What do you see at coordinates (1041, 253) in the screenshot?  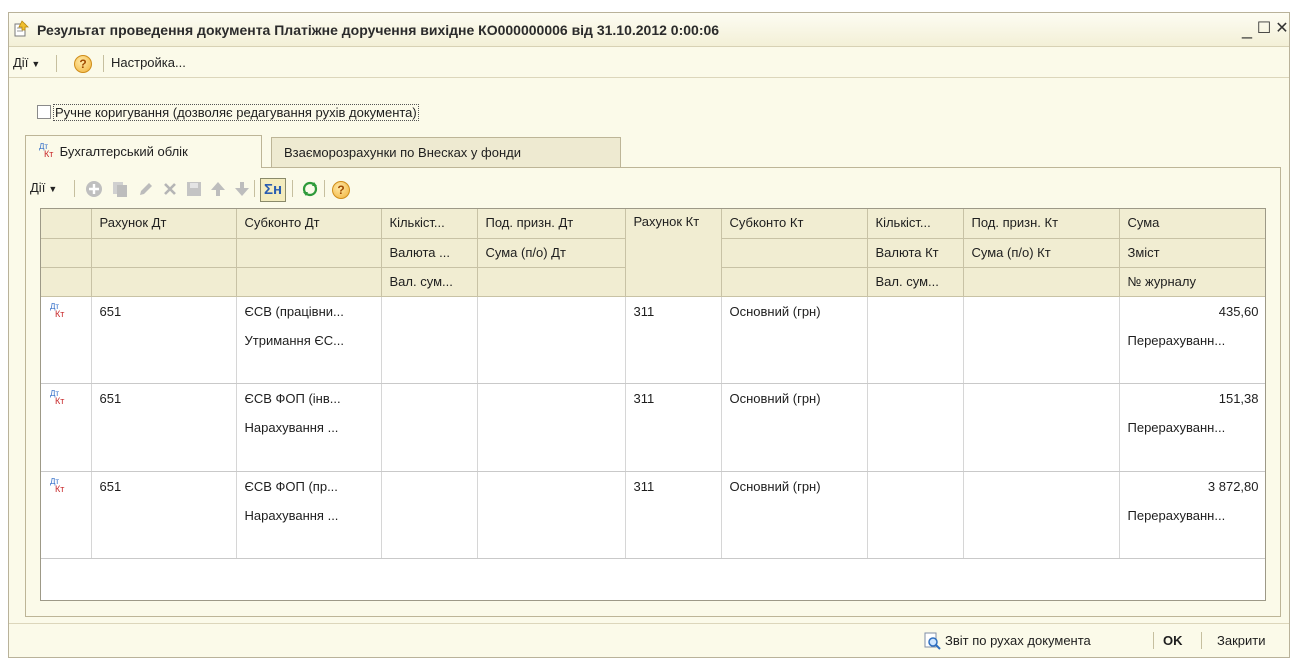 I see `col-tax-amount-kt-header: Сума (п/о) Кт` at bounding box center [1041, 253].